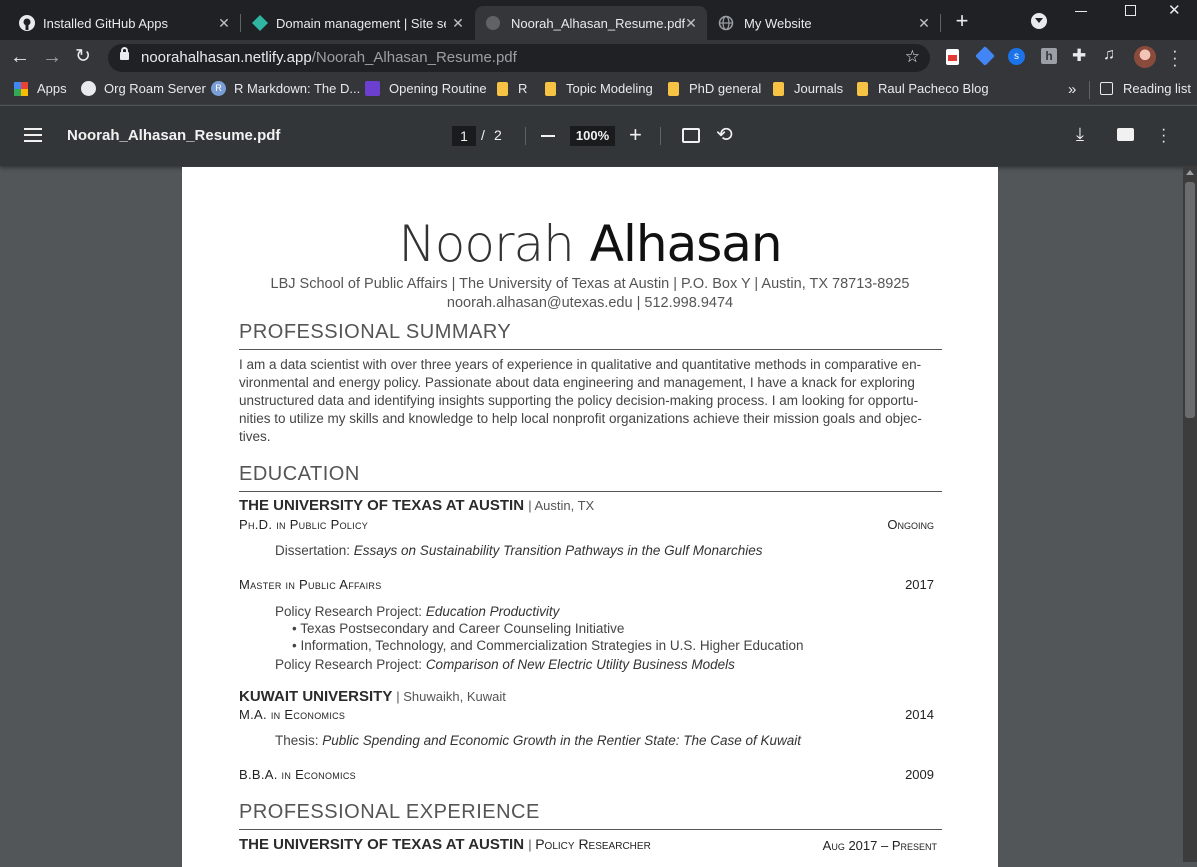  What do you see at coordinates (310, 584) in the screenshot?
I see `degree-mpa: Master in Public Affairs` at bounding box center [310, 584].